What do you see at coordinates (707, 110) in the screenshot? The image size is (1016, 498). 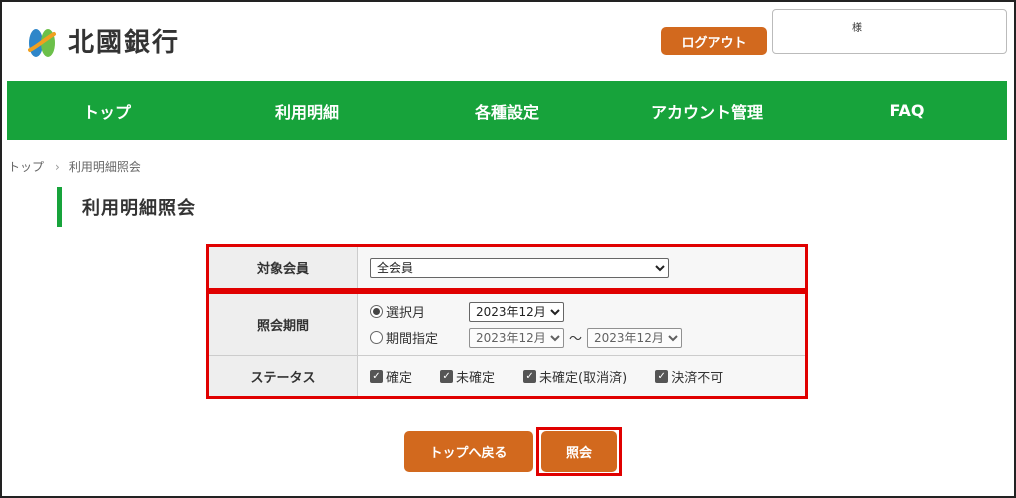 I see `nav-item-account: アカウント管理` at bounding box center [707, 110].